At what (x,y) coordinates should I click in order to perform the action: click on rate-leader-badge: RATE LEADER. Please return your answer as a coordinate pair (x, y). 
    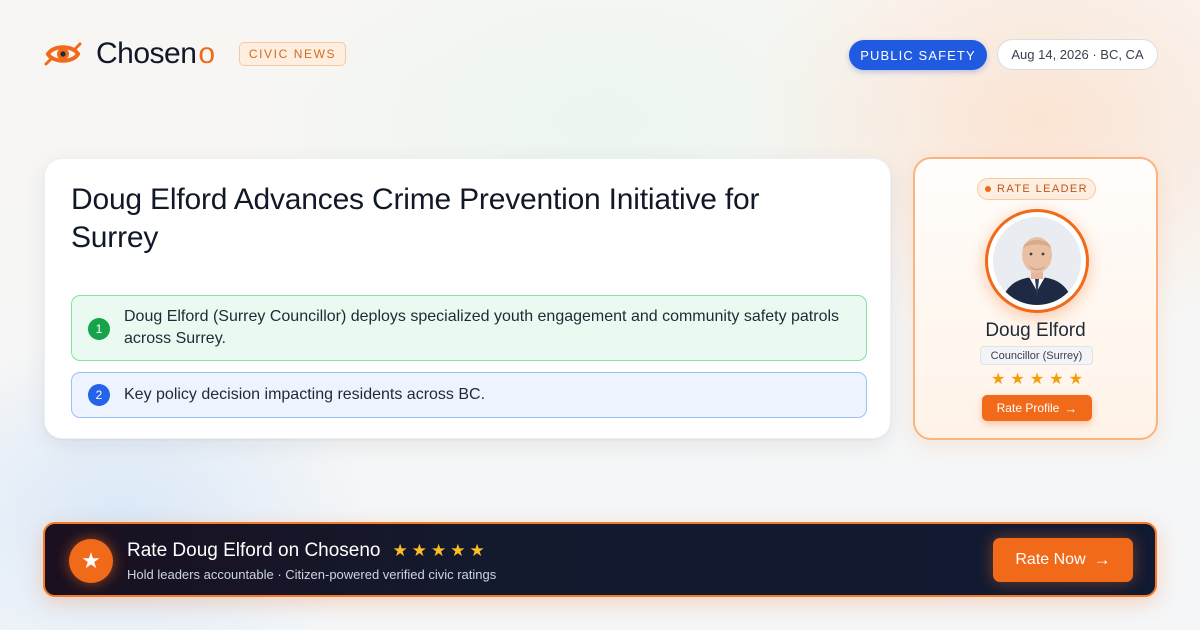
    Looking at the image, I should click on (1036, 189).